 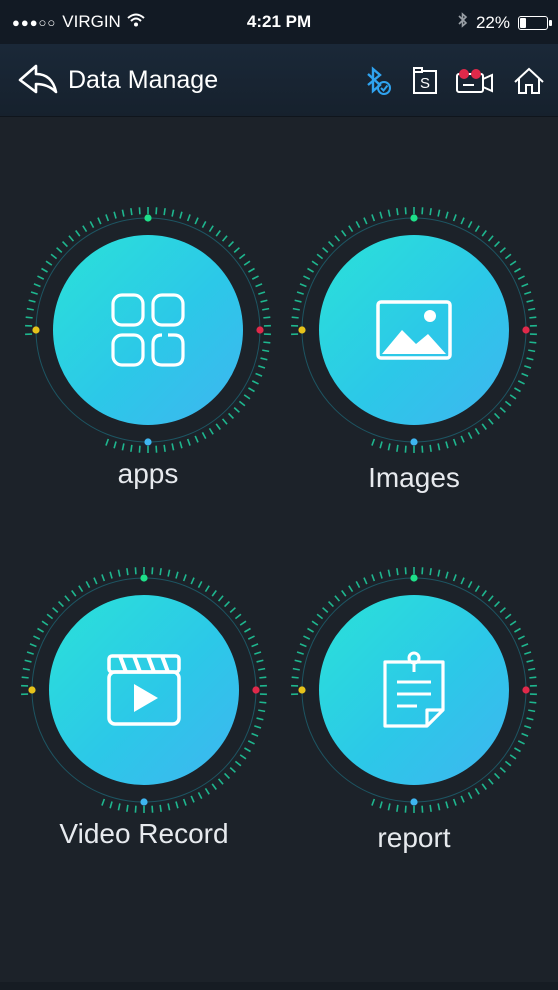 I want to click on record-button, so click(x=475, y=81).